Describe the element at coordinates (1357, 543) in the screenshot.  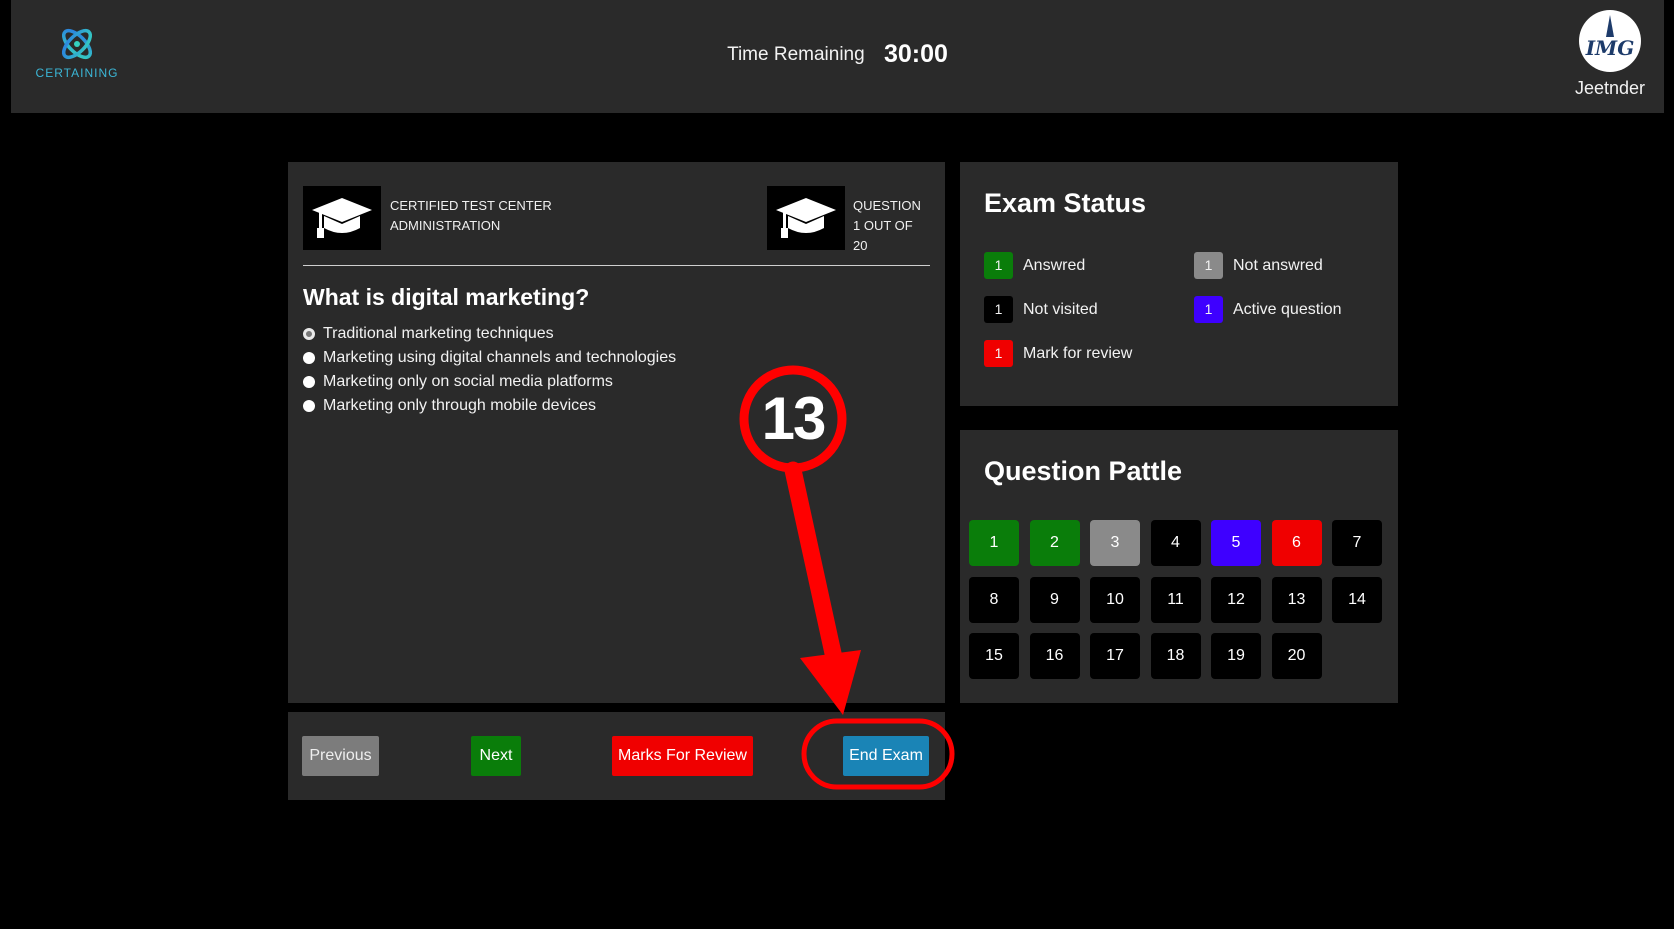
I see `question-palette-item-7: 7` at that location.